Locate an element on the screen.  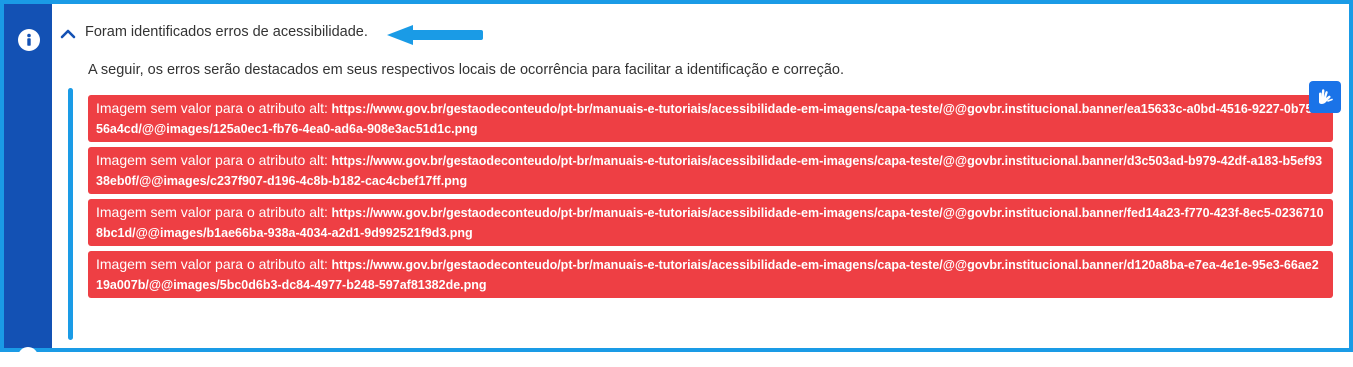
sign-language-hands-icon is located at coordinates (1325, 97).